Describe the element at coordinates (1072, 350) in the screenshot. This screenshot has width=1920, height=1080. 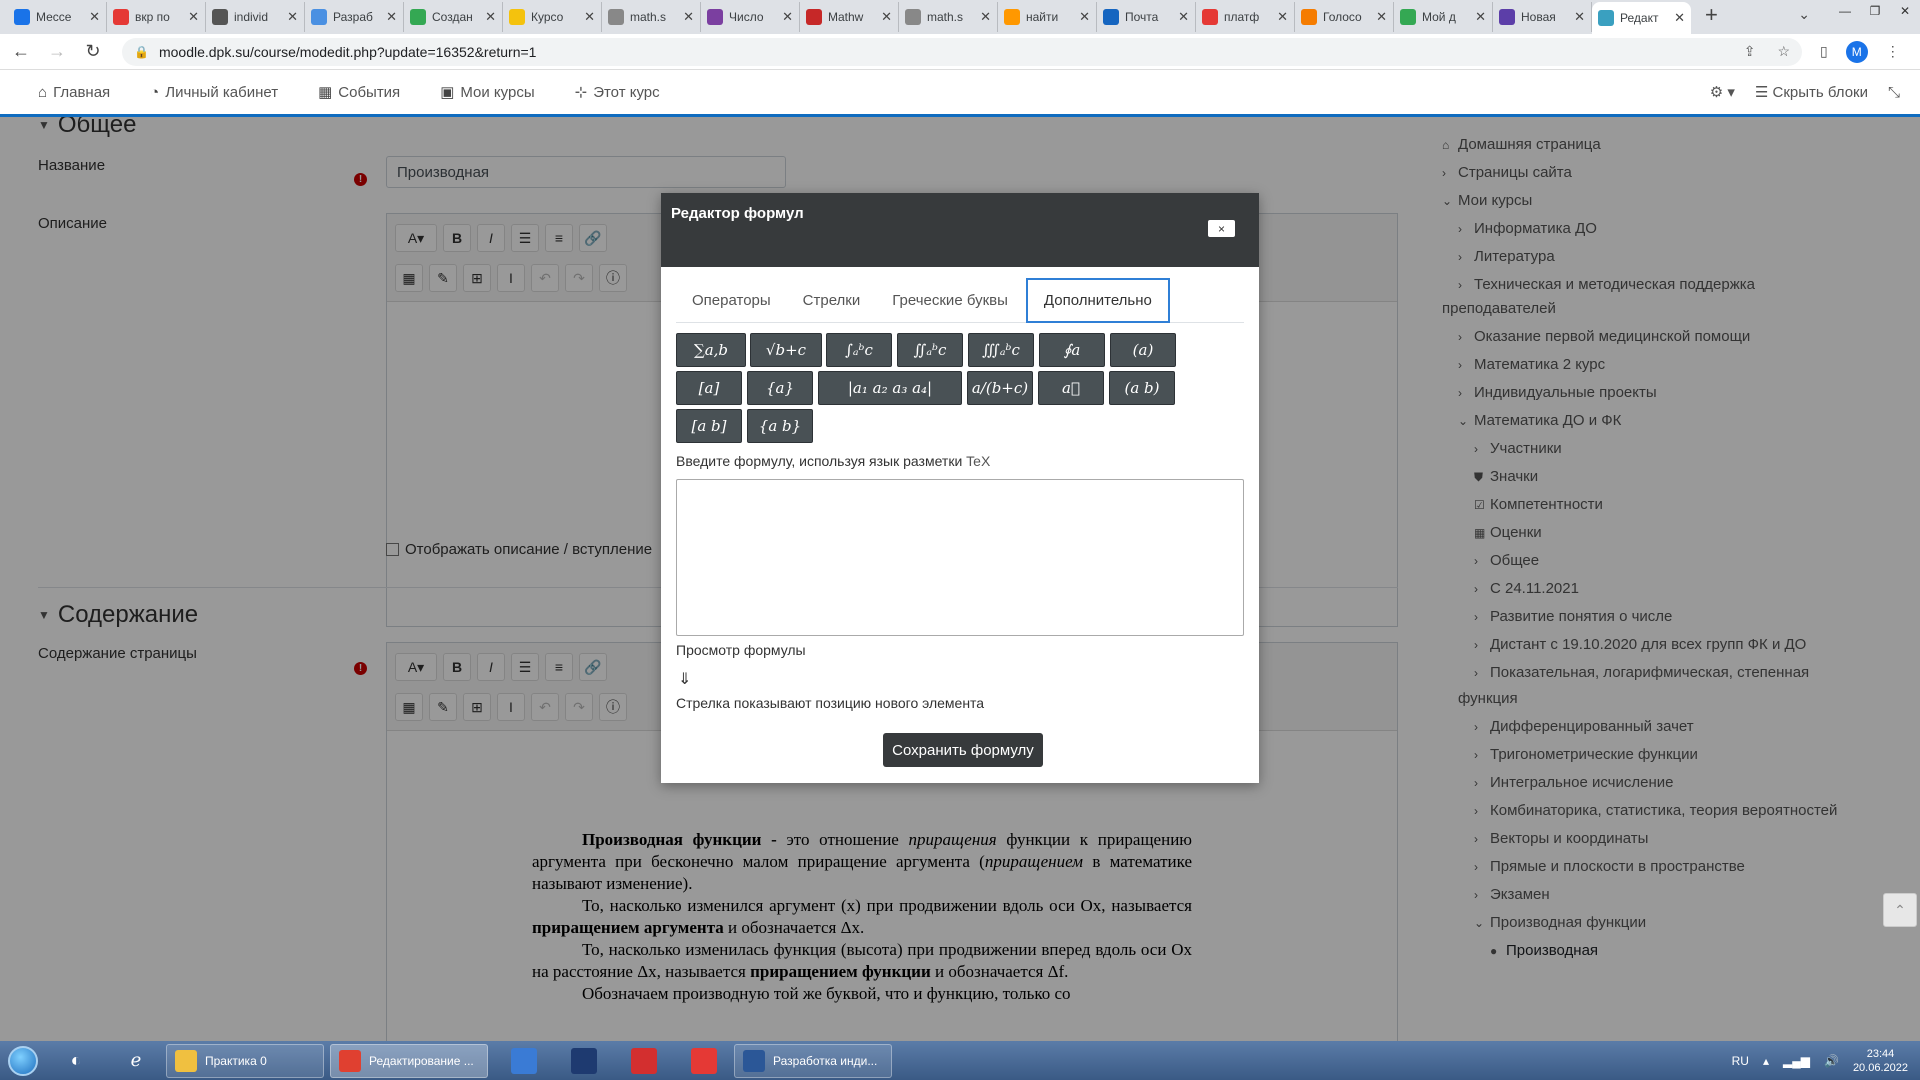
I see `formula-template-button: ∮a` at that location.